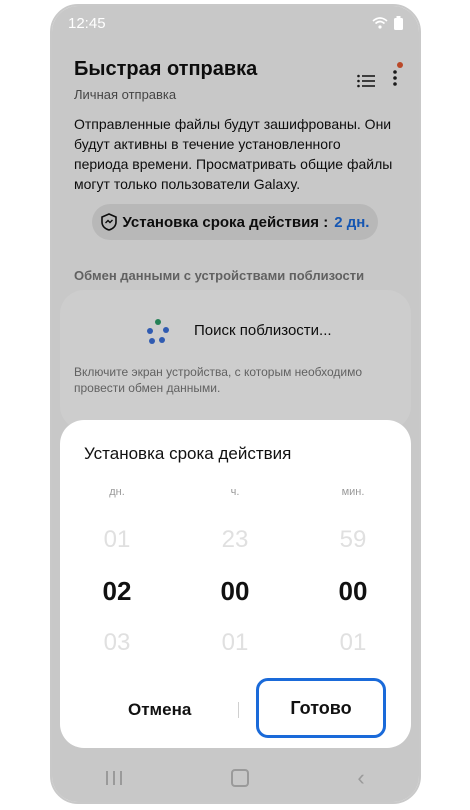  I want to click on battery-icon, so click(398, 23).